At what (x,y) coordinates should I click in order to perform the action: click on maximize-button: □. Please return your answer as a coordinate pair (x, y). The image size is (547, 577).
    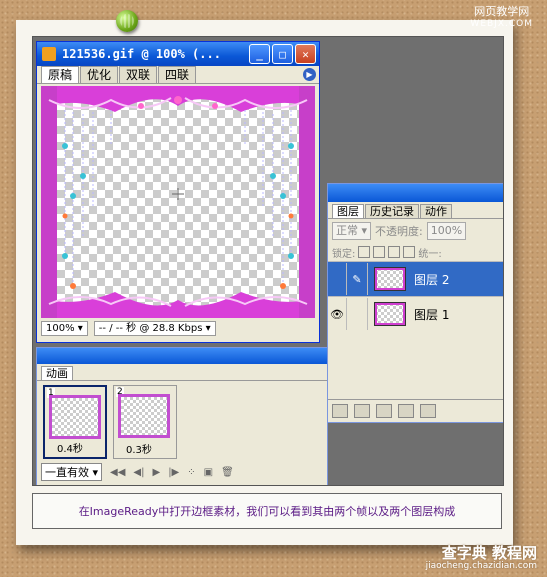
    Looking at the image, I should click on (282, 54).